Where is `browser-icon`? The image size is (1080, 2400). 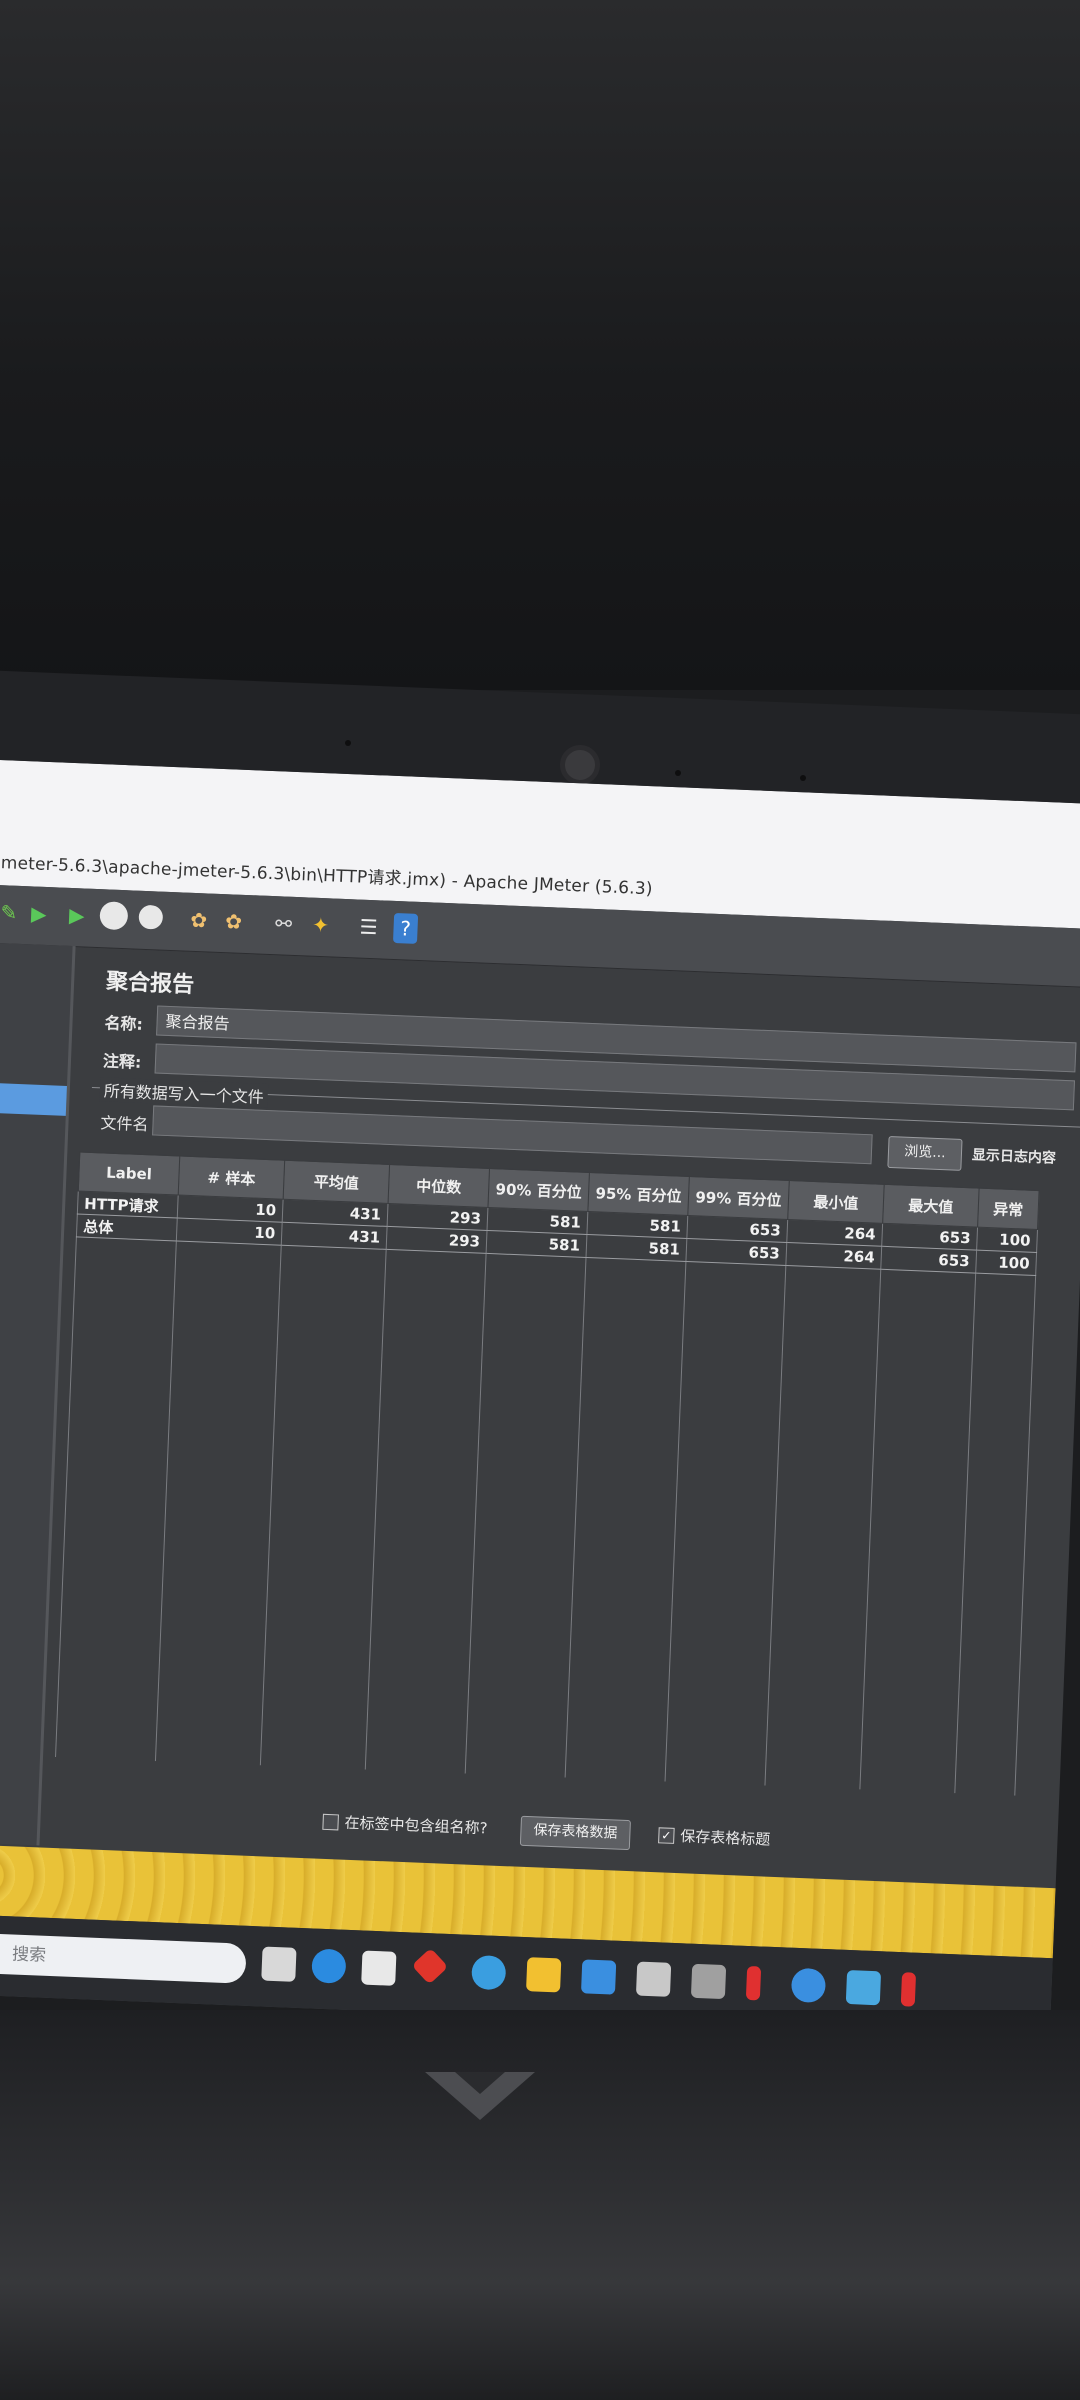
browser-icon is located at coordinates (489, 1972).